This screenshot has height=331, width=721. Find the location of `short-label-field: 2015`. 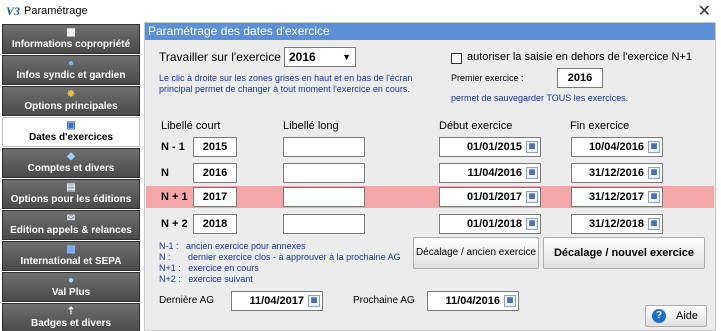

short-label-field: 2015 is located at coordinates (215, 147).